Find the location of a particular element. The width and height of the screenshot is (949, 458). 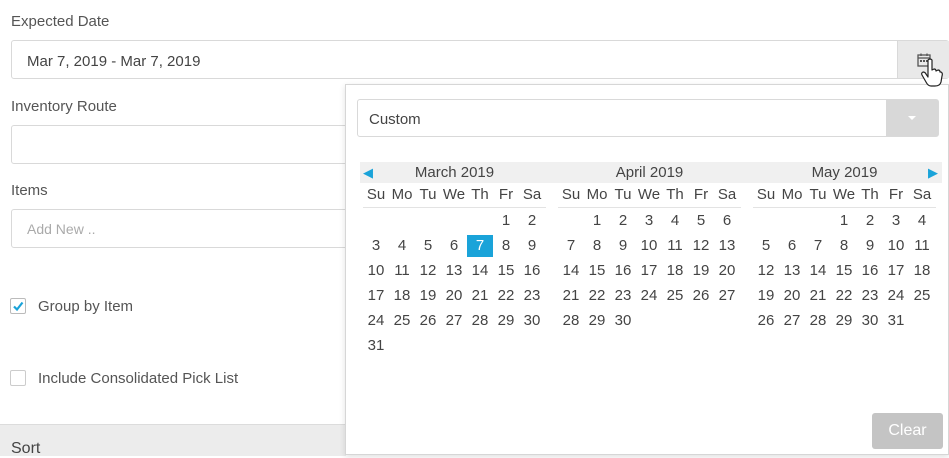

expected-date-field: Mar 7, 2019 - Mar 7, 2019 is located at coordinates (480, 59).